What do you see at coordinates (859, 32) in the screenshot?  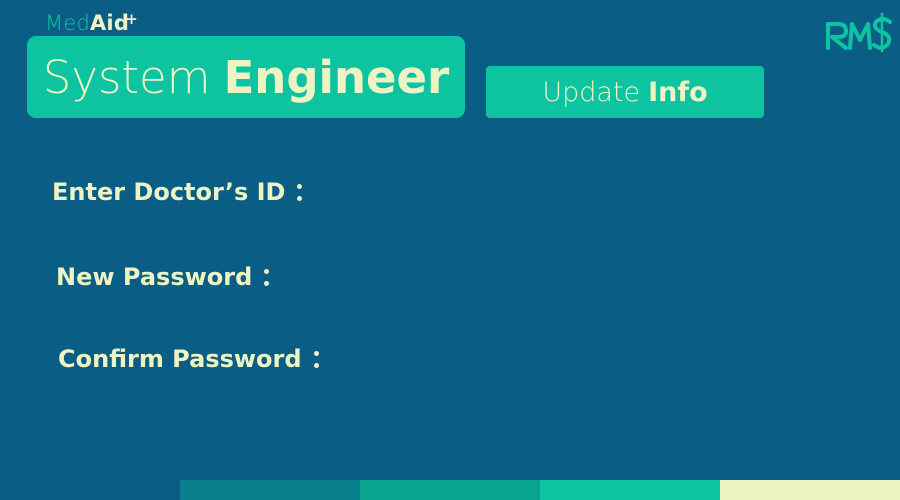 I see `rms-logo-icon` at bounding box center [859, 32].